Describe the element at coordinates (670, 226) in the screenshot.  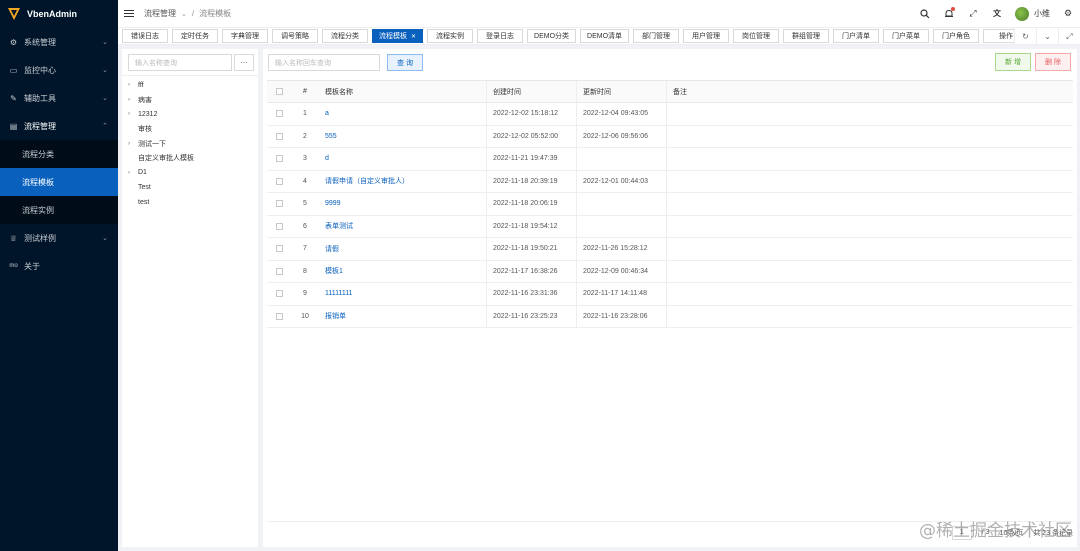
I see `table-row: 6 表单测试 2022-11-18 19:54:12` at that location.